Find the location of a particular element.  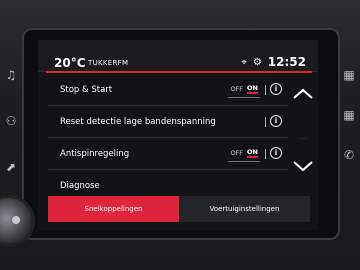

scroll-controls: ··· is located at coordinates (303, 138).